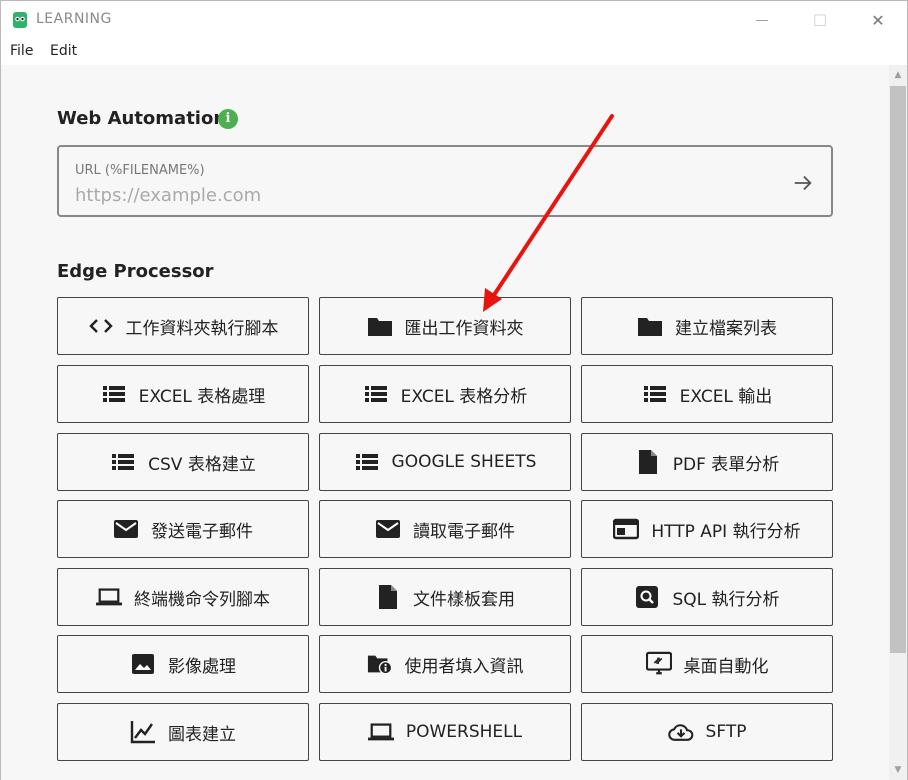 This screenshot has height=780, width=908. Describe the element at coordinates (726, 464) in the screenshot. I see `edge-processor-tile-label: PDF 表單分析` at that location.